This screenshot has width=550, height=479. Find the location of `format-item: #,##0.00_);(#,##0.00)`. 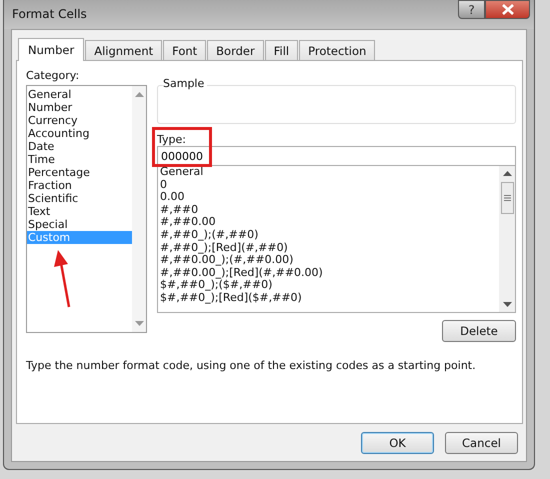

format-item: #,##0.00_);(#,##0.00) is located at coordinates (329, 260).